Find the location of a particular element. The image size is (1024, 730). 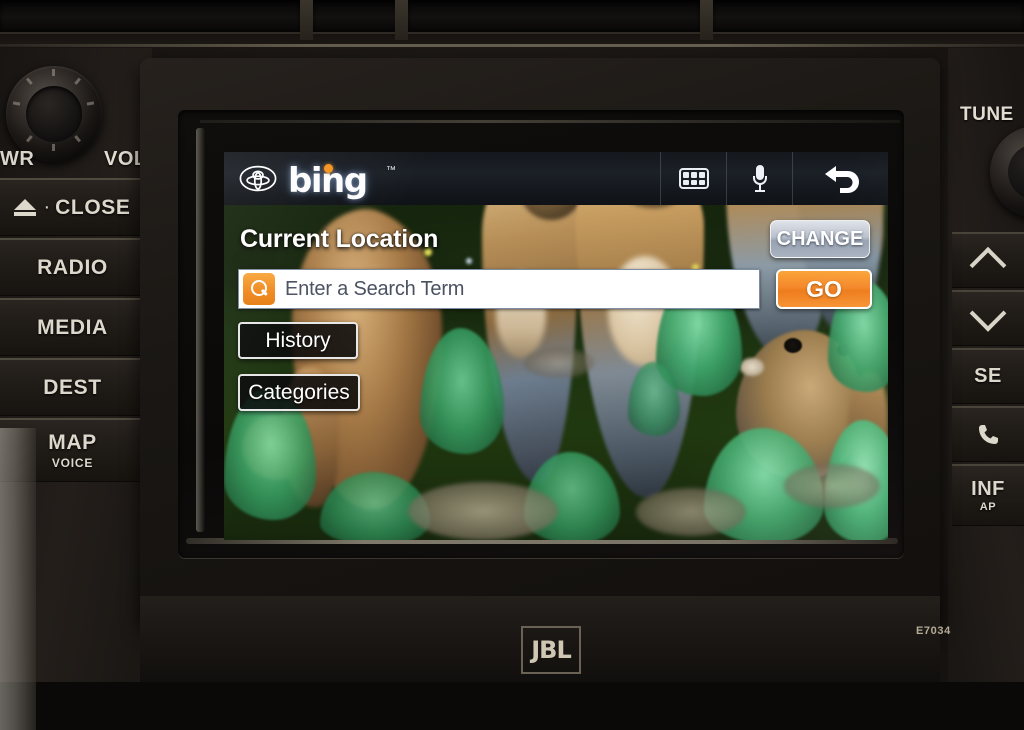

bezel-highlight-left is located at coordinates (200, 330).